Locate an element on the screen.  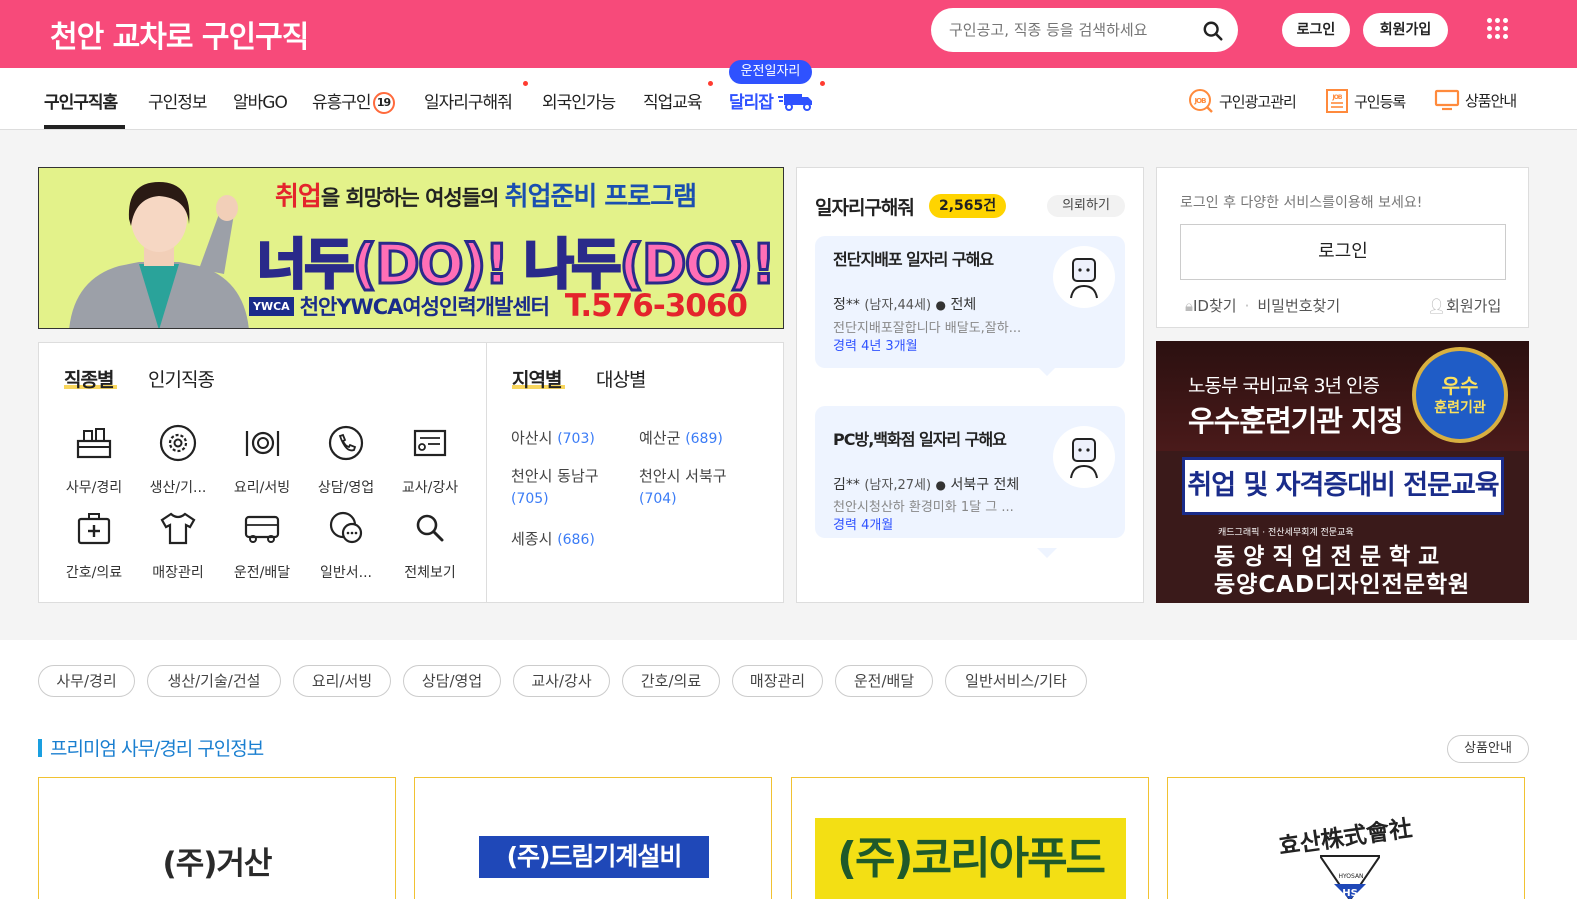
signup-button: 회원가입 is located at coordinates (1405, 30).